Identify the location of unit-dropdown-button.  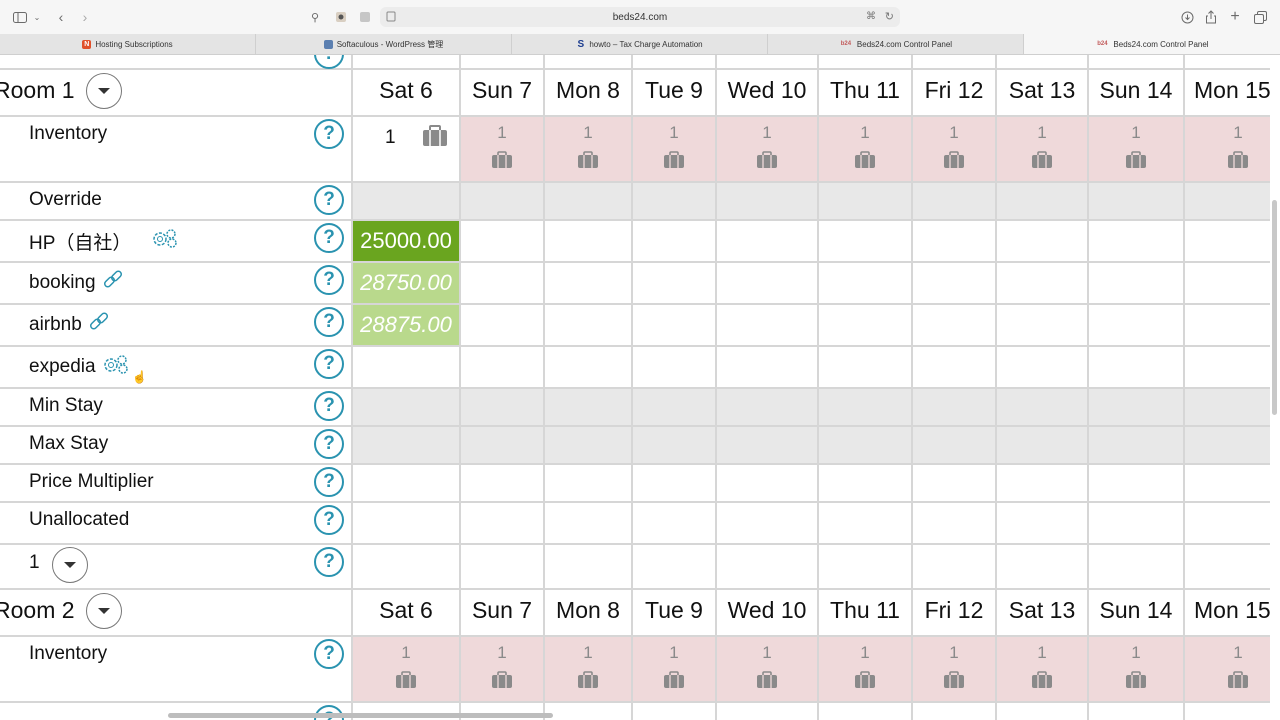
(70, 565).